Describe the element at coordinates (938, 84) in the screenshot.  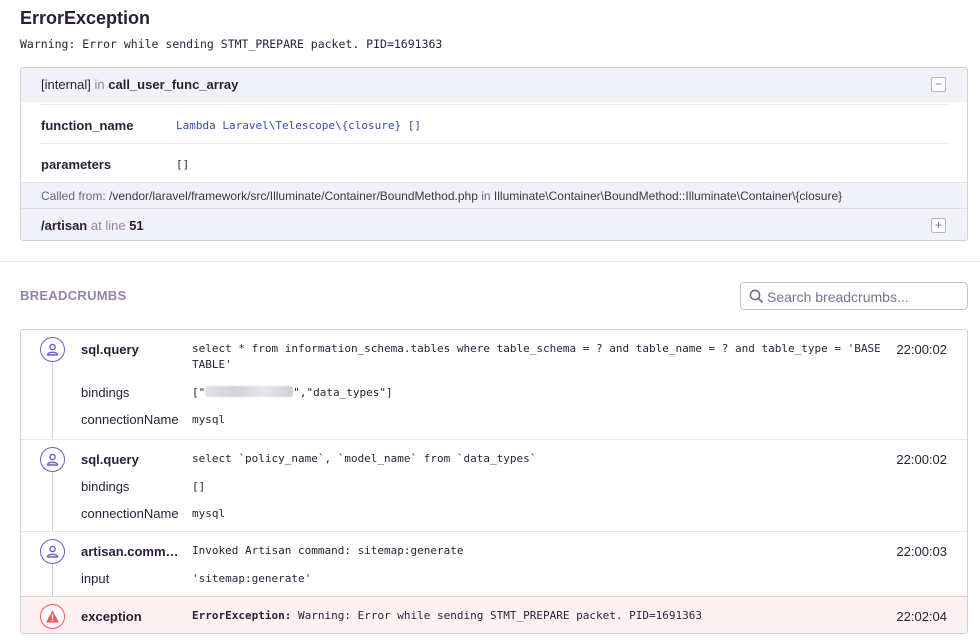
I see `collapse-frame-button: −` at that location.